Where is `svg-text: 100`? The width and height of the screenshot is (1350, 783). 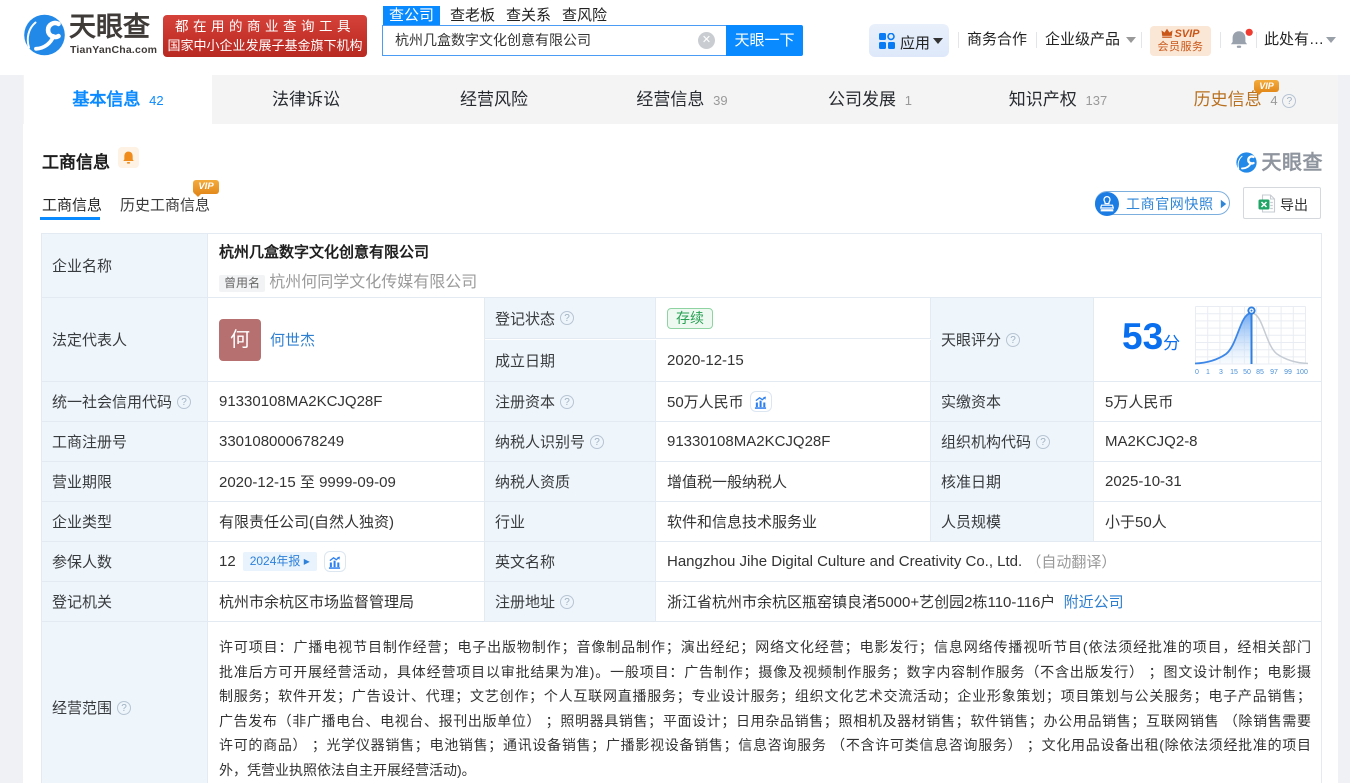 svg-text: 100 is located at coordinates (1302, 372).